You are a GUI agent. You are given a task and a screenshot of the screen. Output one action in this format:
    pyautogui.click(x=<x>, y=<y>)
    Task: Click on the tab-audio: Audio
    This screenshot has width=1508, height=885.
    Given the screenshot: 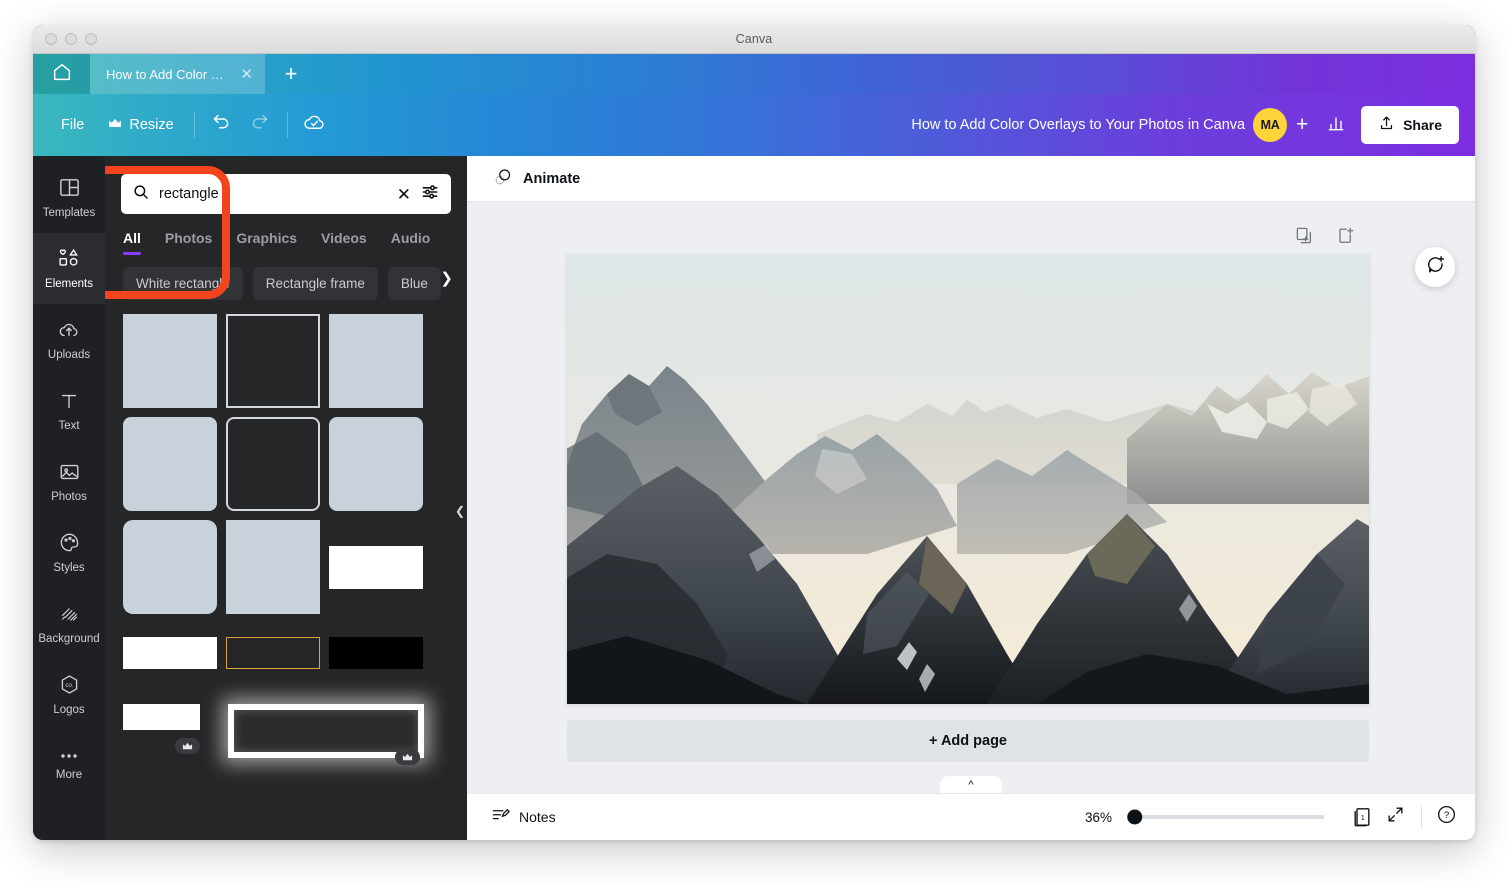 What is the action you would take?
    pyautogui.click(x=411, y=242)
    